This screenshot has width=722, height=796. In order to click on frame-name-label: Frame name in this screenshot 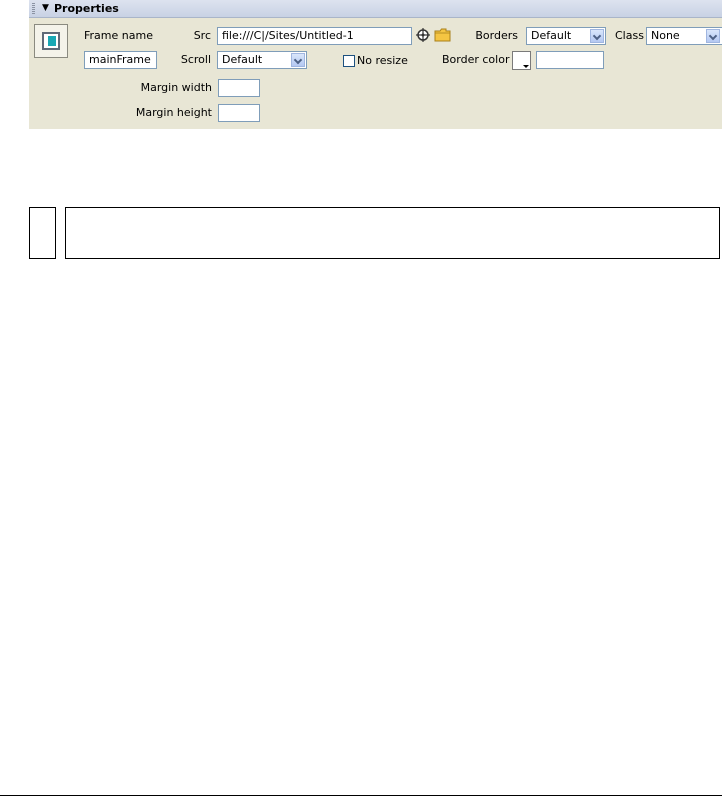, I will do `click(118, 35)`.